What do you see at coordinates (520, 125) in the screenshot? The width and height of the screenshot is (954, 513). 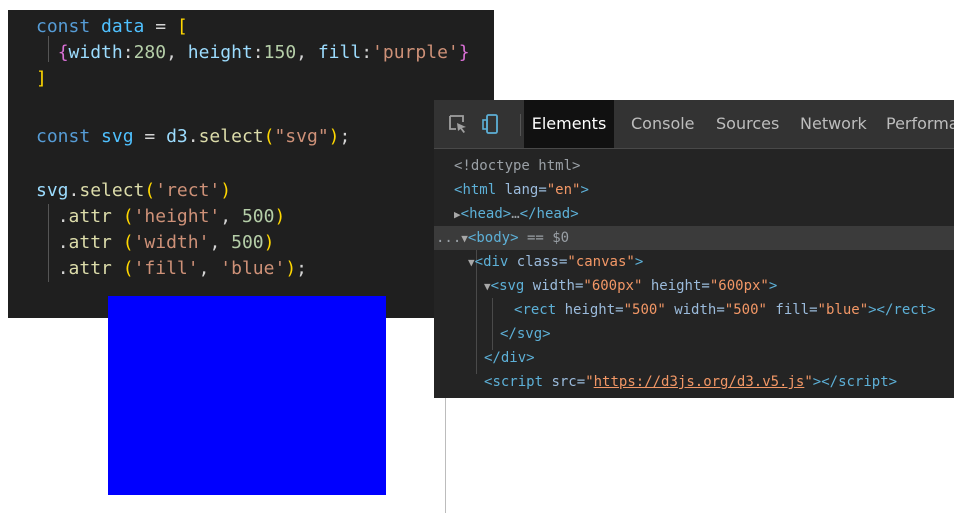 I see `toolbar-separator` at bounding box center [520, 125].